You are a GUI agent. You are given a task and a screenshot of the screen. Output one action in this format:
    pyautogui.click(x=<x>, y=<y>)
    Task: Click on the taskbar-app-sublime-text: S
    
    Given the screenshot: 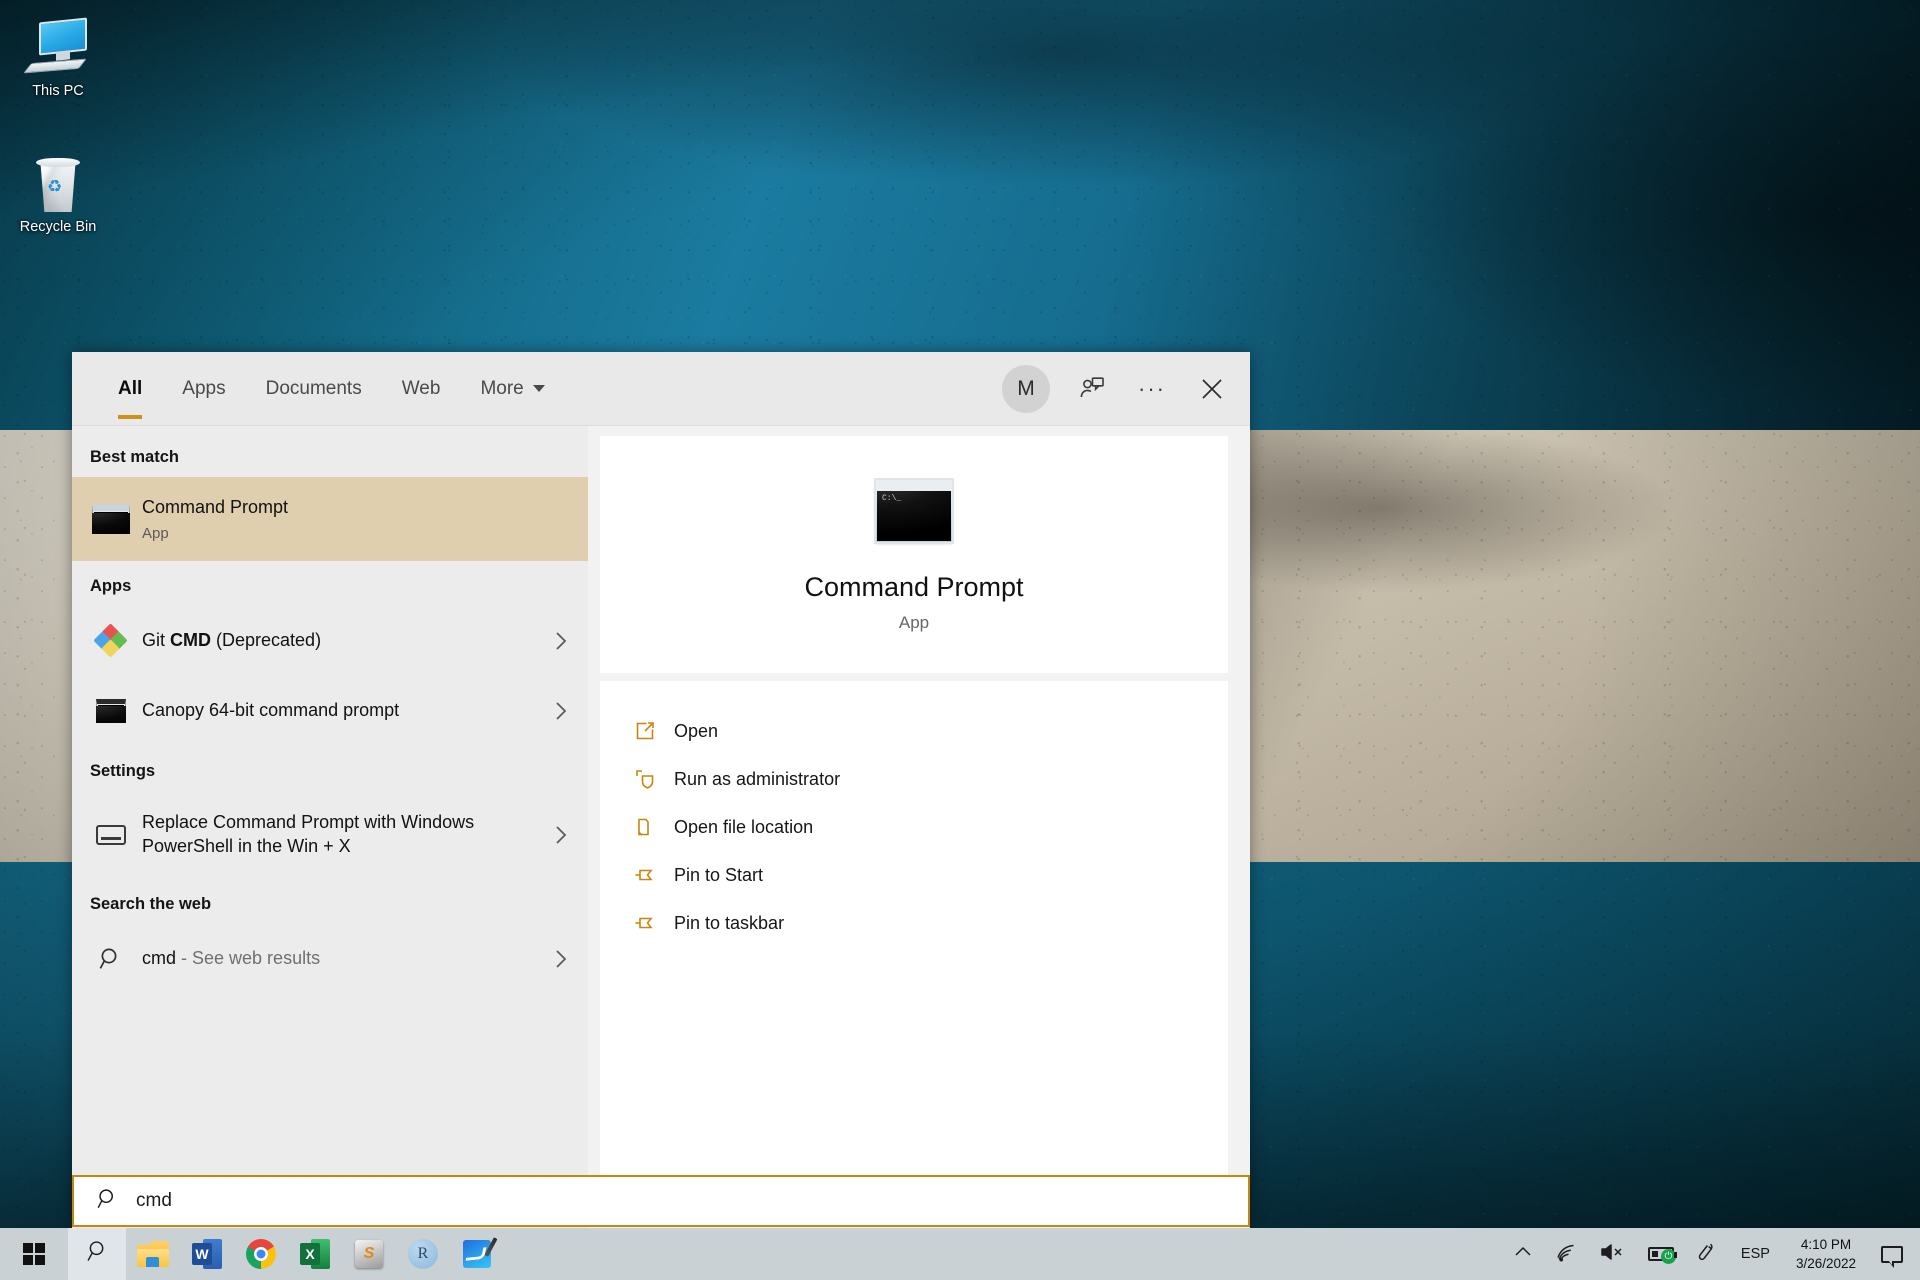 What is the action you would take?
    pyautogui.click(x=369, y=1254)
    